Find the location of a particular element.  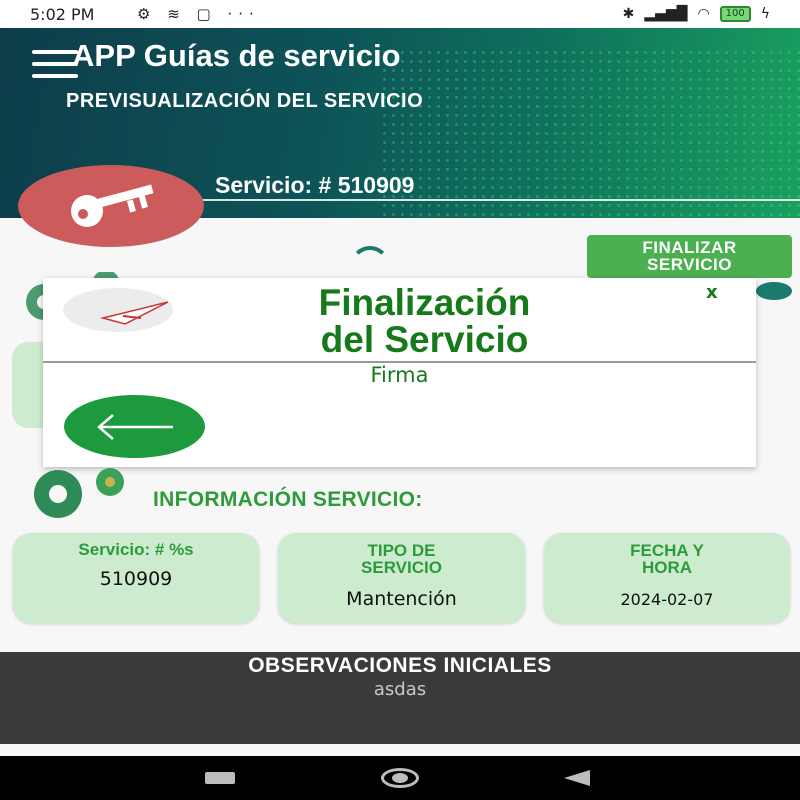

android-nav-bar is located at coordinates (400, 778).